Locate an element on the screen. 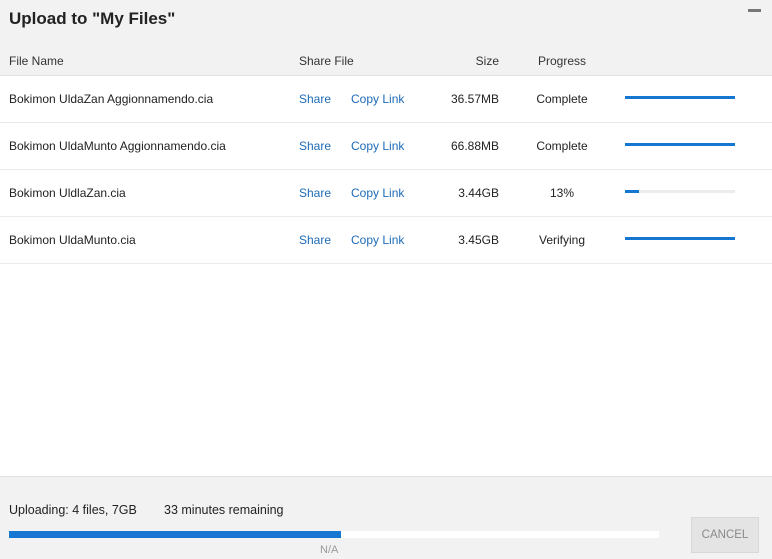  file-name: Bokimon UldaMunto.cia is located at coordinates (72, 240).